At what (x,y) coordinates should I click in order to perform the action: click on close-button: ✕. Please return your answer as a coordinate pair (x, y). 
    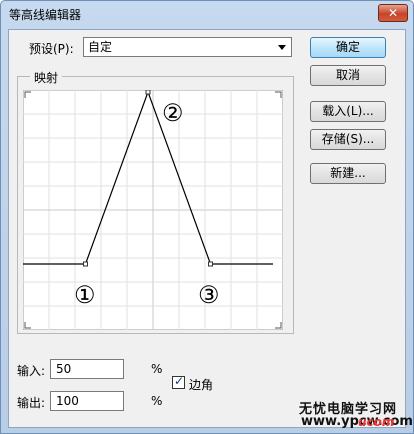
    Looking at the image, I should click on (393, 13).